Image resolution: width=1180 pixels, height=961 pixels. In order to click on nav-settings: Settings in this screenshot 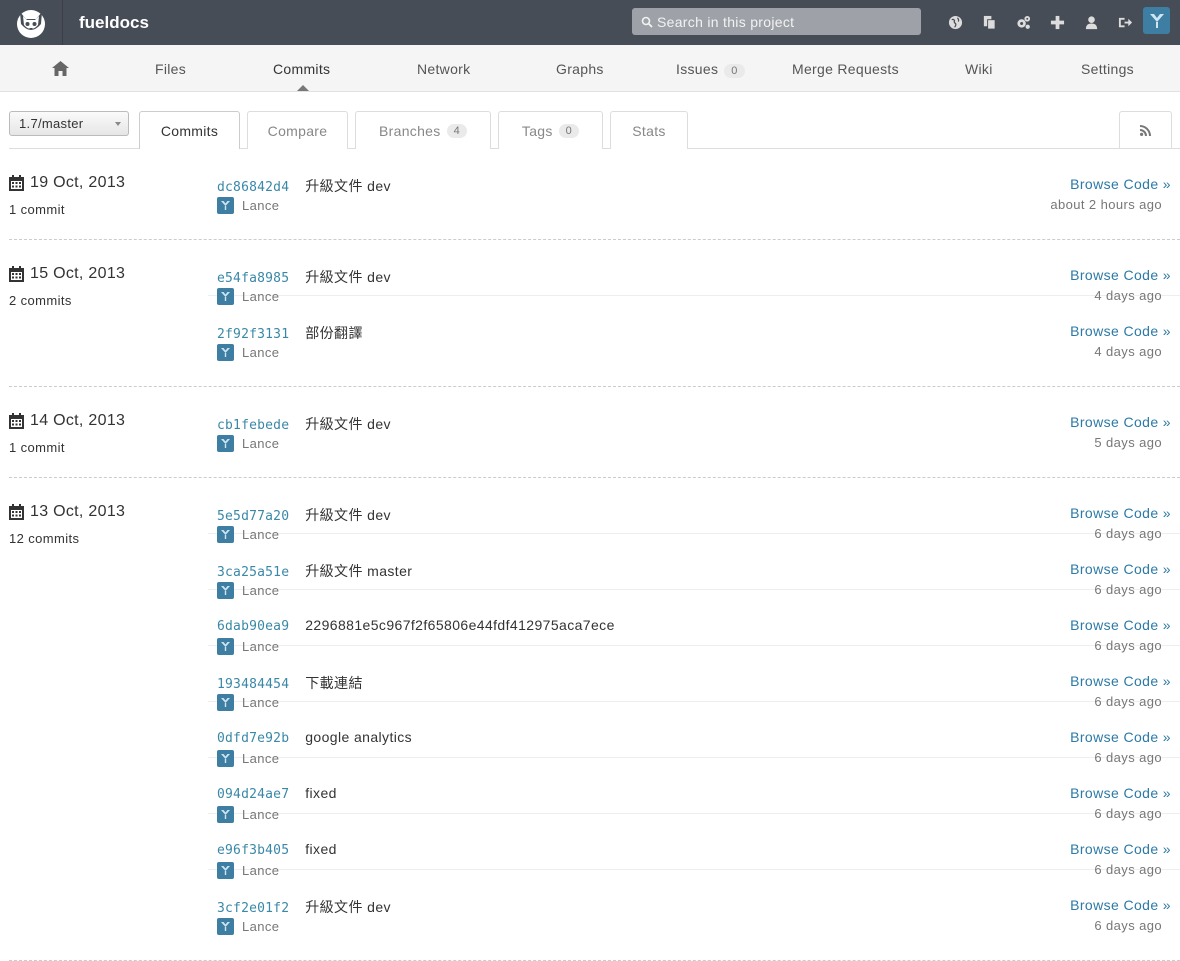, I will do `click(1107, 69)`.